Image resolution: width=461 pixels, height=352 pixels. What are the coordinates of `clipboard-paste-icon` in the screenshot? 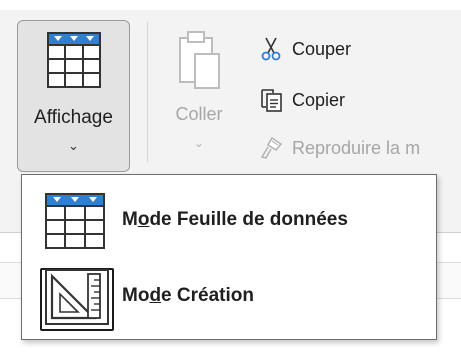 It's located at (200, 62).